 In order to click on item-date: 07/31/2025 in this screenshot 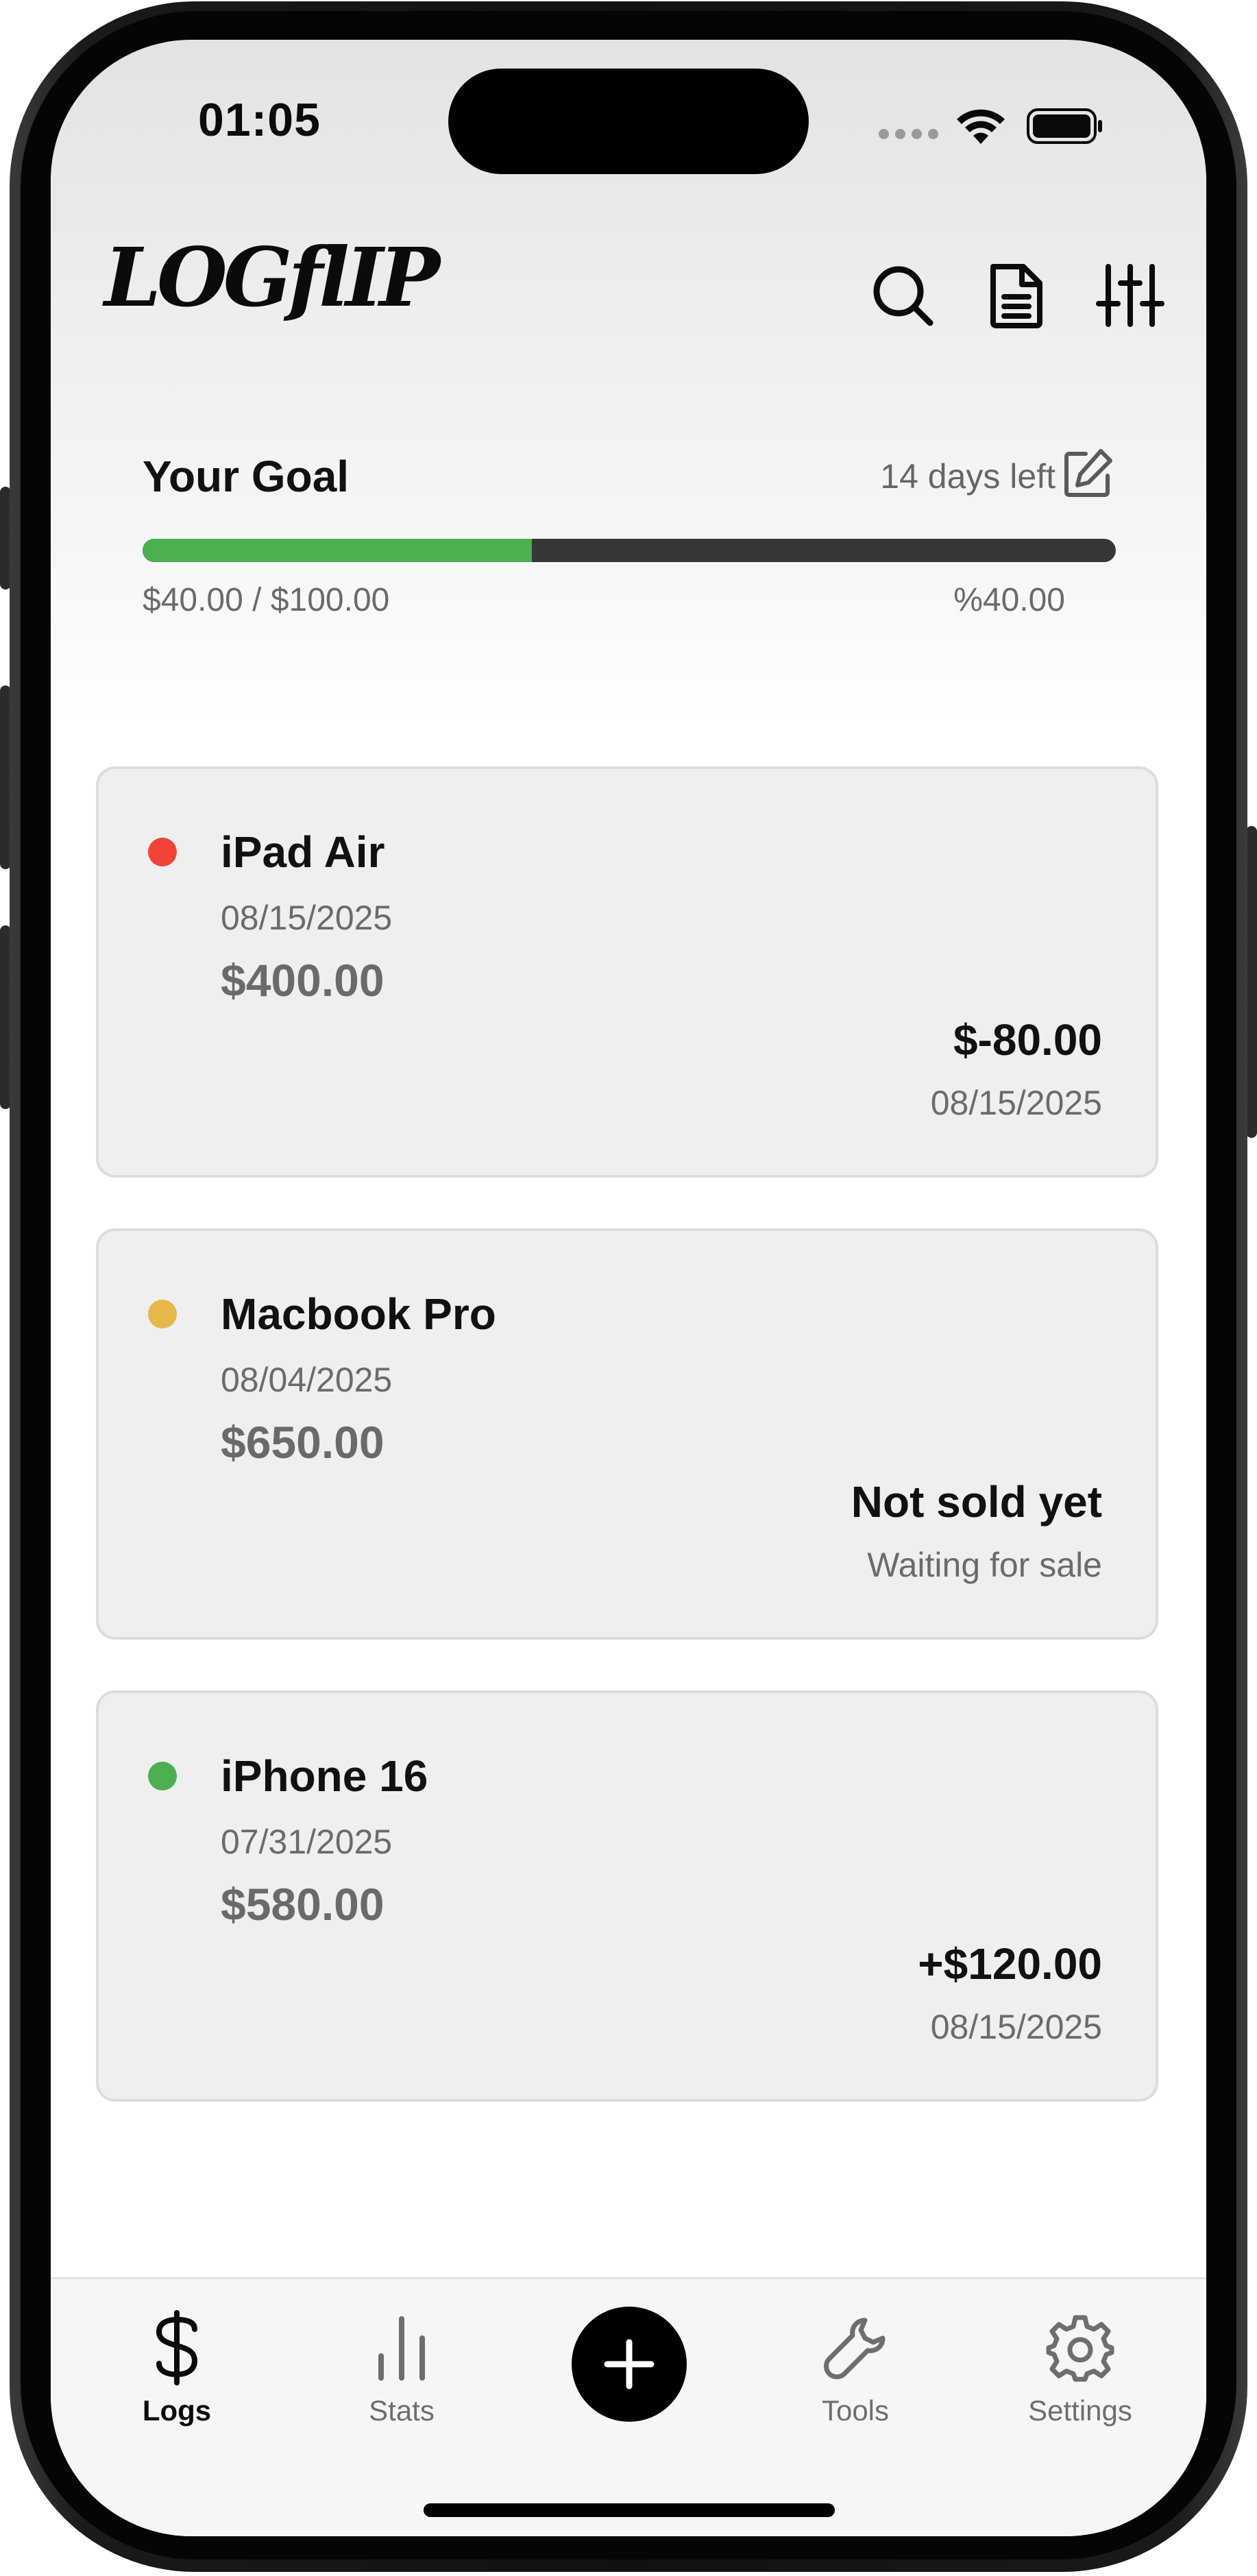, I will do `click(307, 1842)`.